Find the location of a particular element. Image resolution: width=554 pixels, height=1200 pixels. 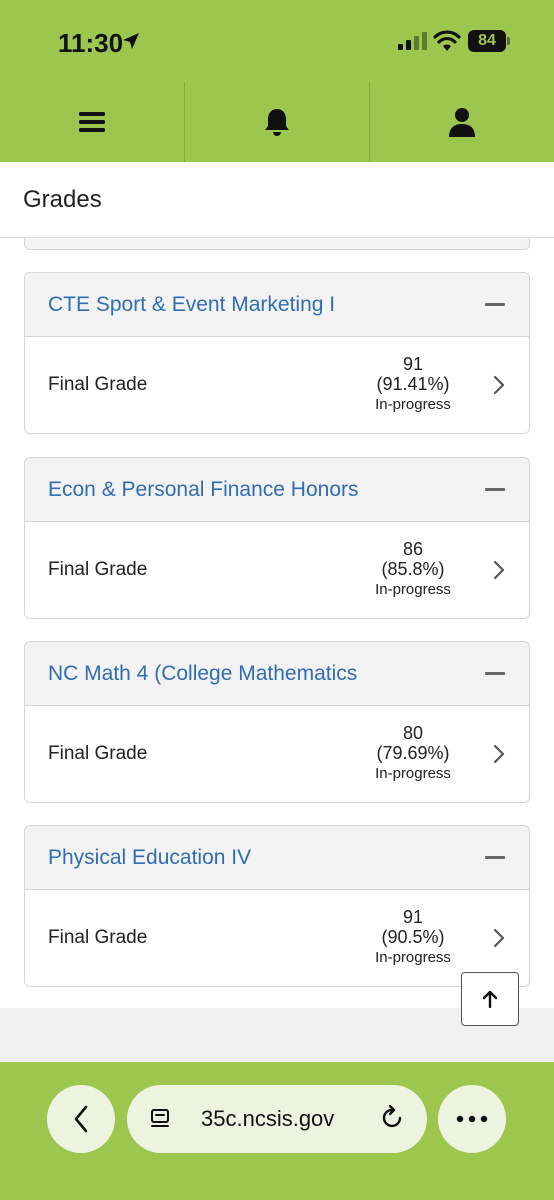

grade-value: 91 (90.5%) In-progress is located at coordinates (413, 937).